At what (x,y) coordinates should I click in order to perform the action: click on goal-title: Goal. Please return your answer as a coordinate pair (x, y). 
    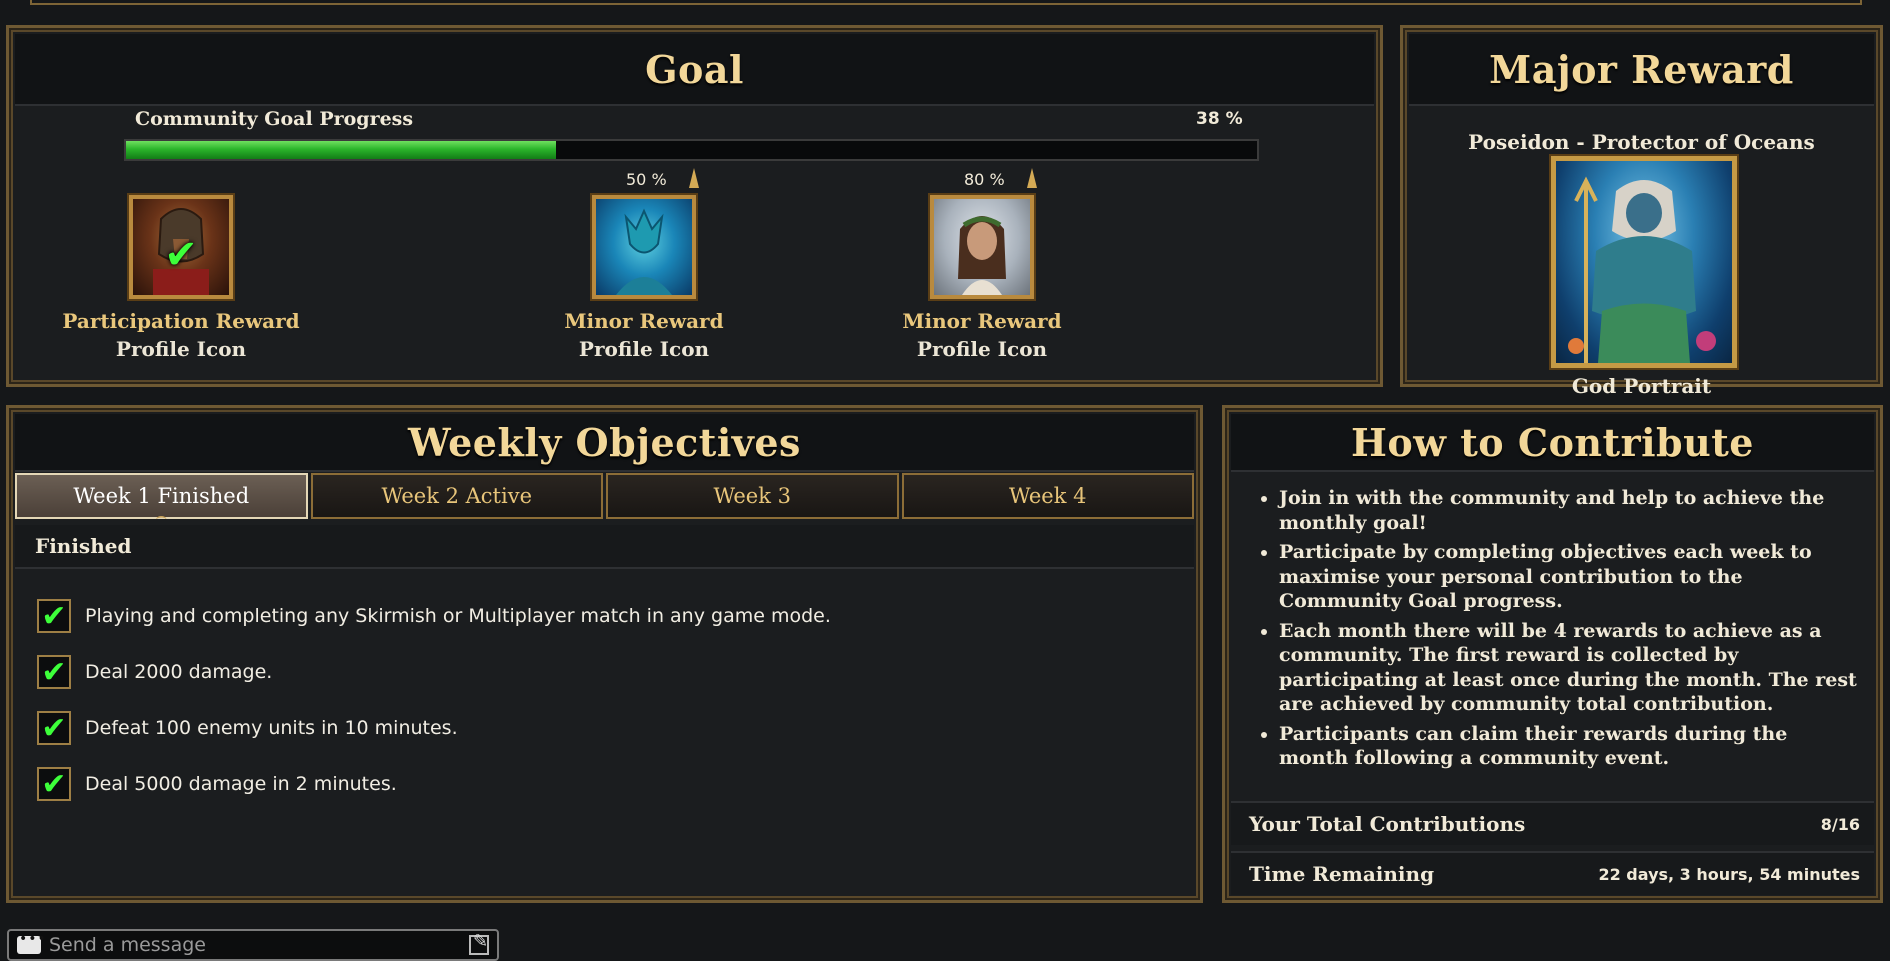
    Looking at the image, I should click on (694, 69).